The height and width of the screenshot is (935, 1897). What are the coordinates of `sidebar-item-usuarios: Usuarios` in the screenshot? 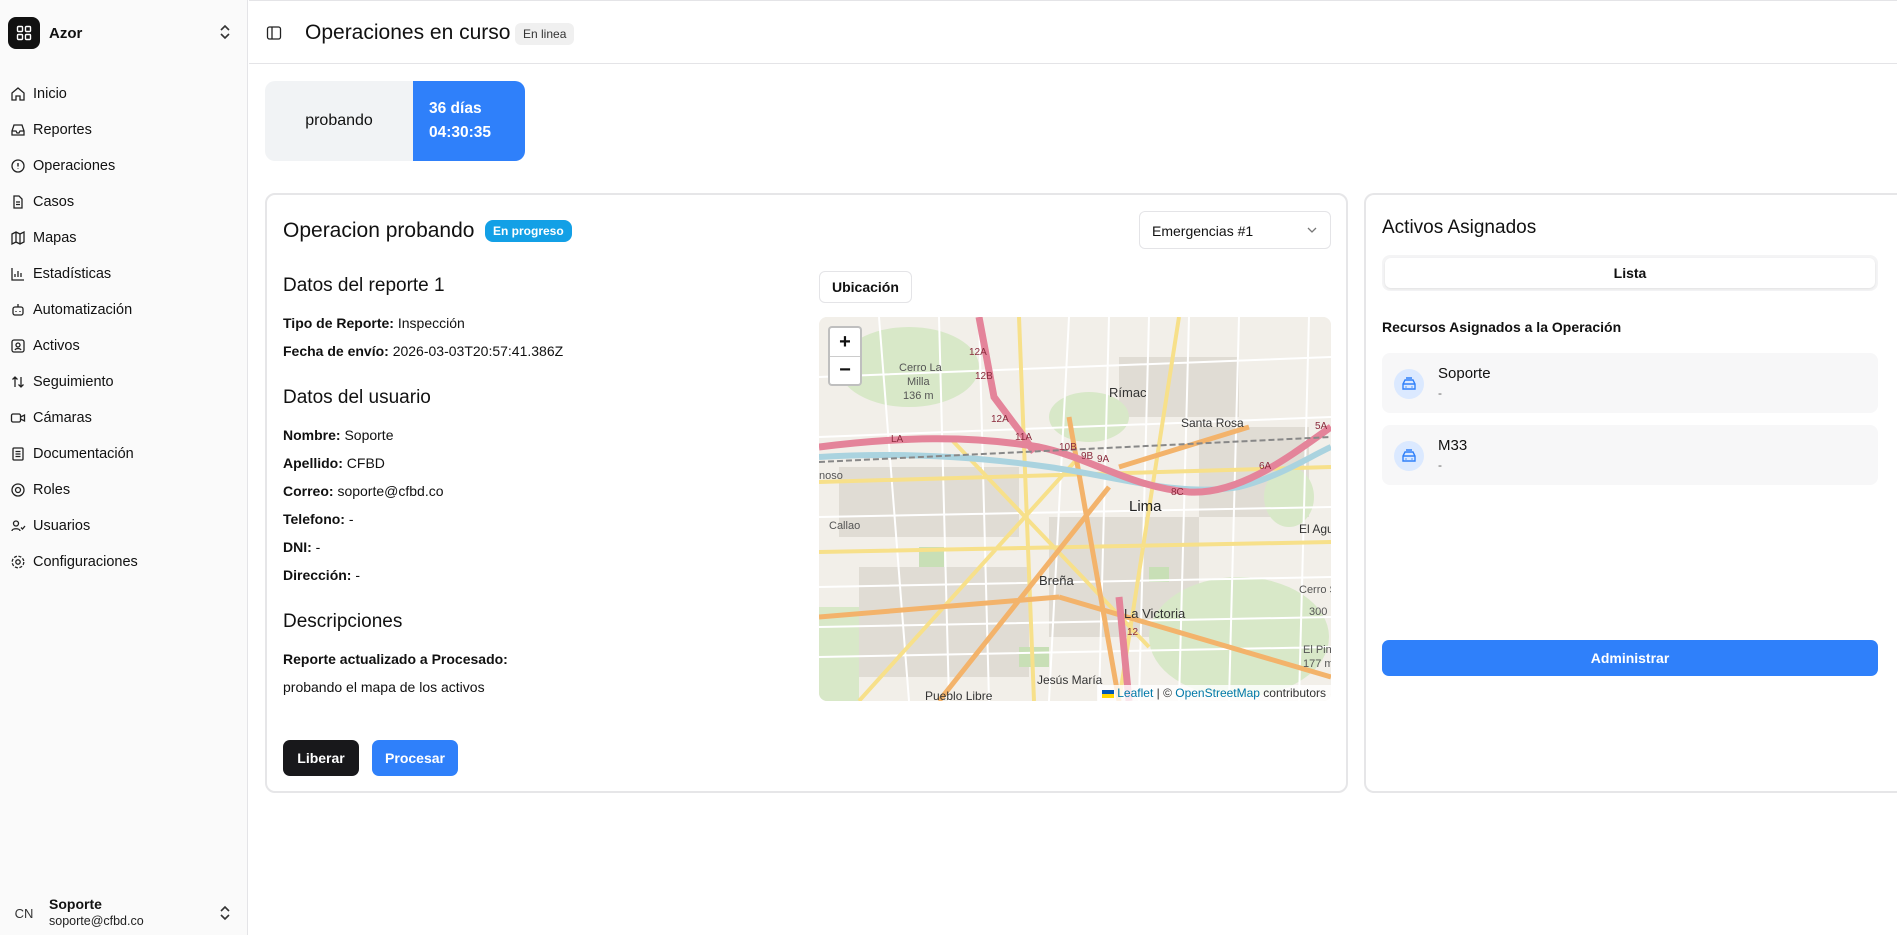 It's located at (124, 526).